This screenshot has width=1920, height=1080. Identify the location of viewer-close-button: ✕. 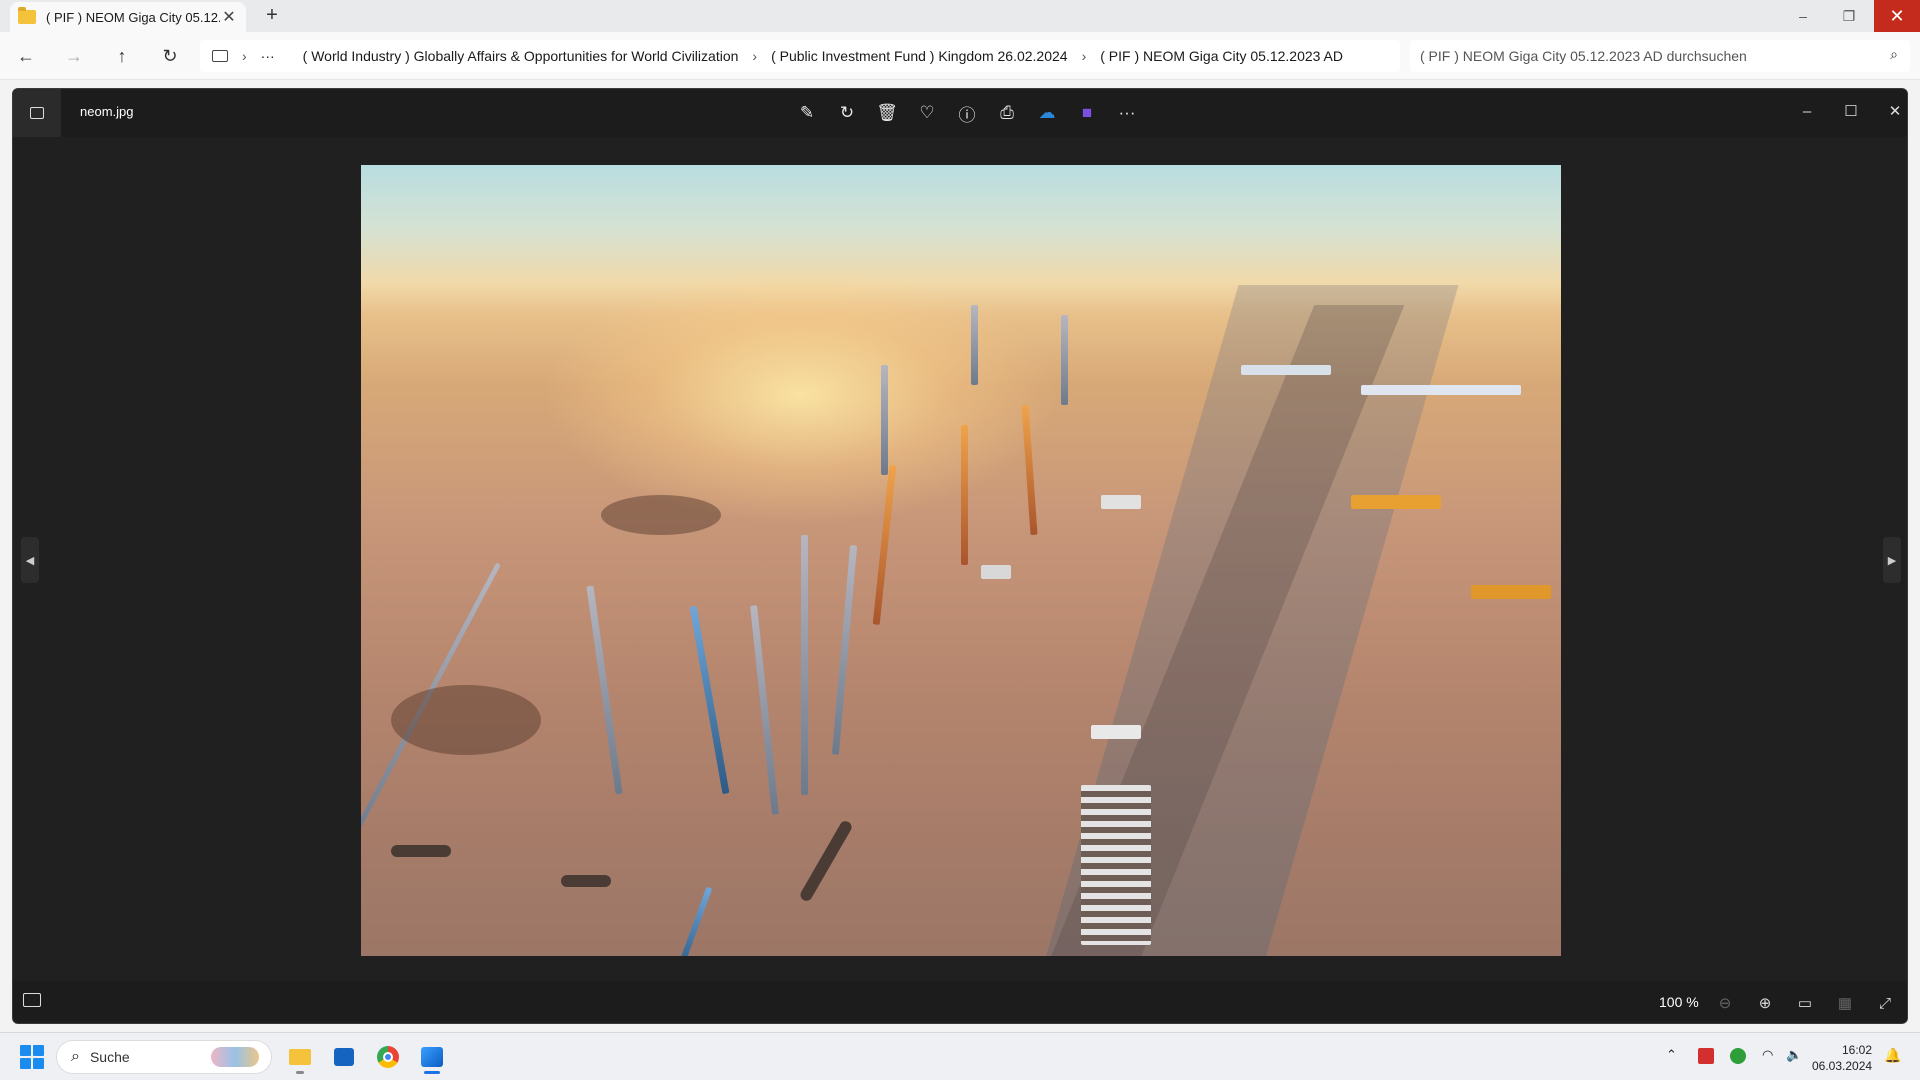
(1890, 111).